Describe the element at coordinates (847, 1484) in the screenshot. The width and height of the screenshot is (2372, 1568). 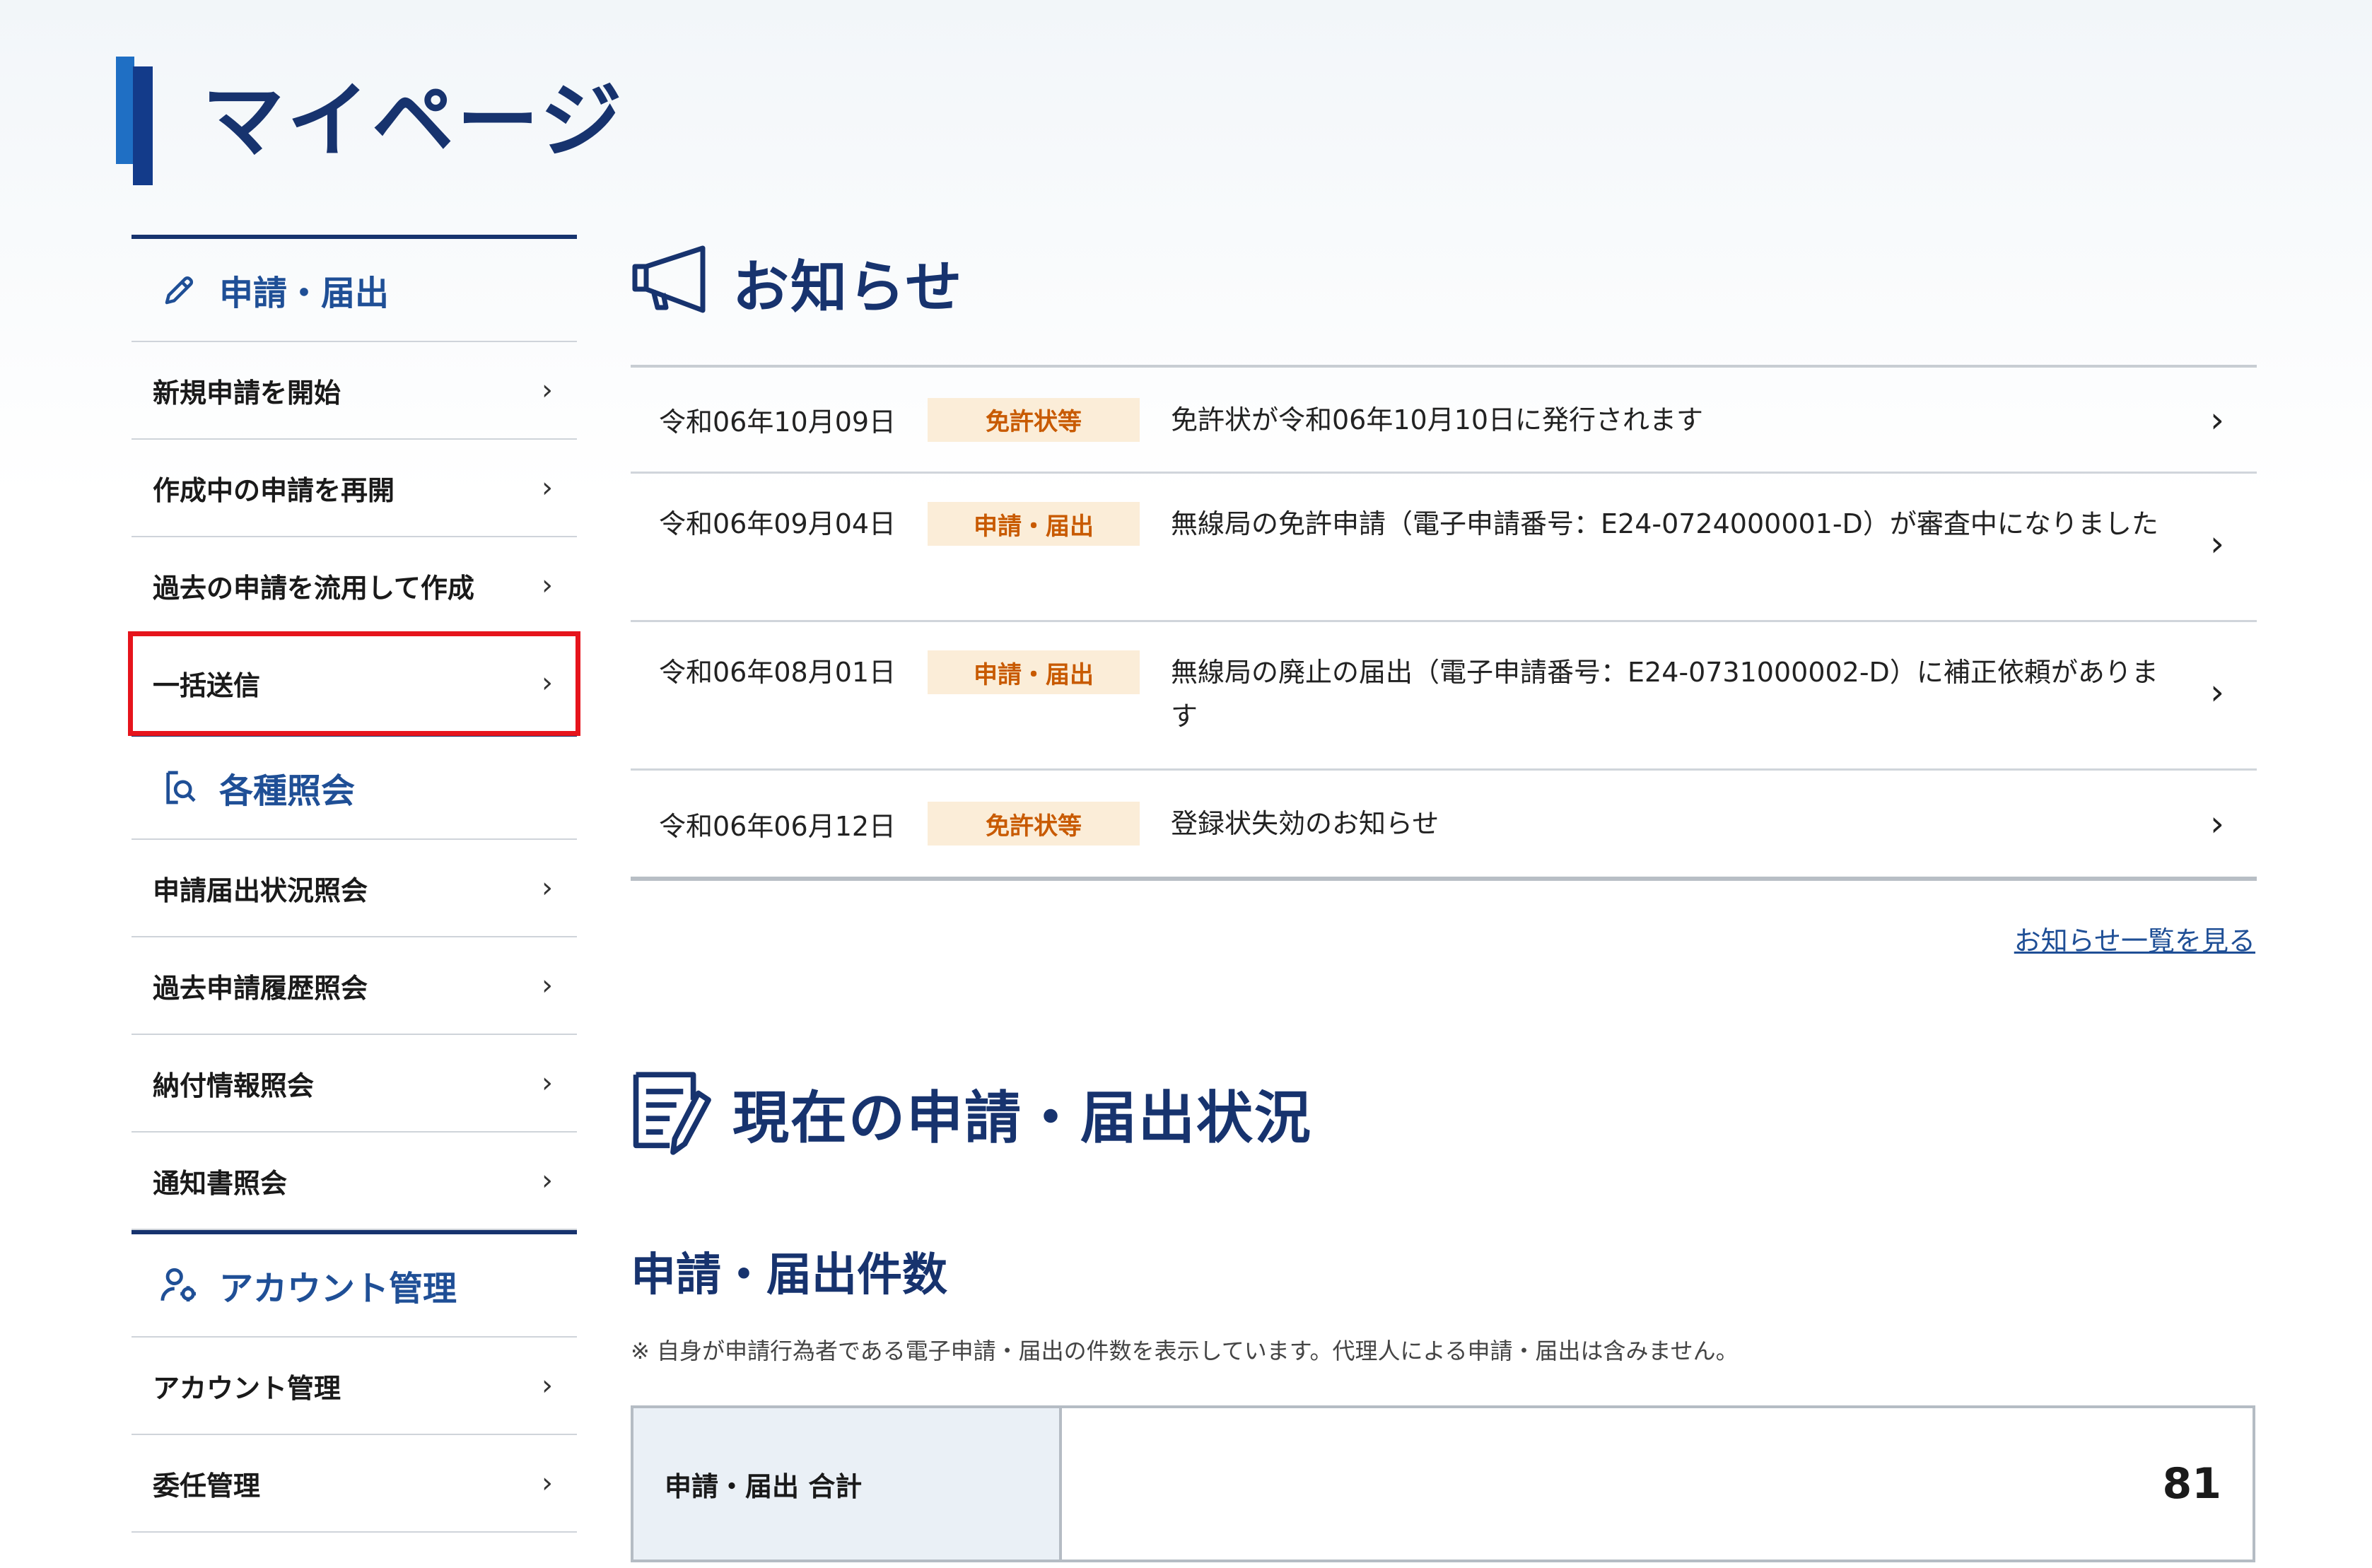
I see `total-label: 申請・届出 合計` at that location.